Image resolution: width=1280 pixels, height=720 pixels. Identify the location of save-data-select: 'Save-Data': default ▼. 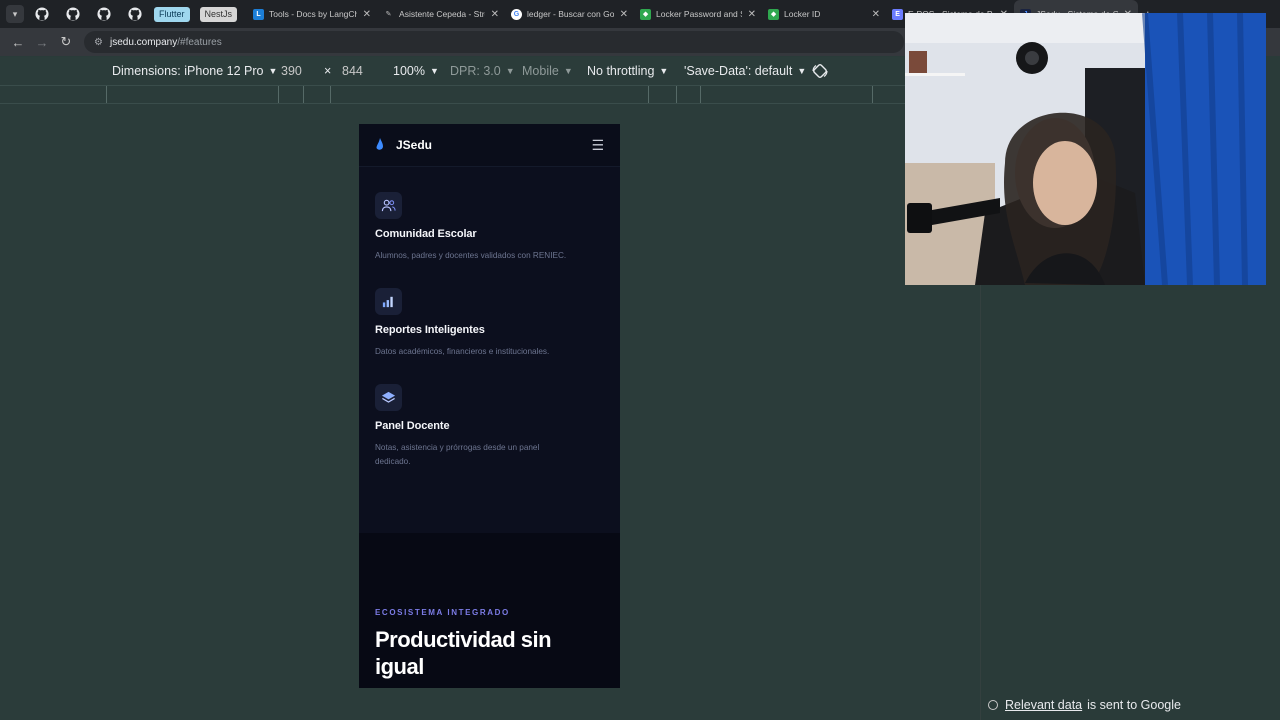
(745, 71).